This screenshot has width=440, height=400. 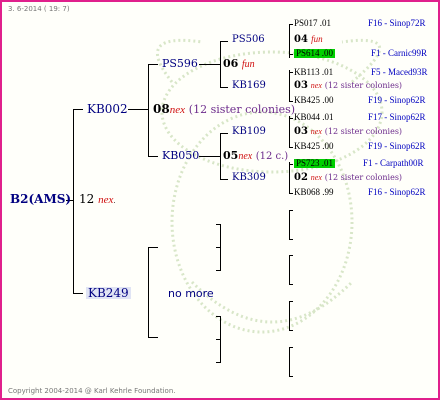 What do you see at coordinates (231, 63) in the screenshot?
I see `PS596-year: 06` at bounding box center [231, 63].